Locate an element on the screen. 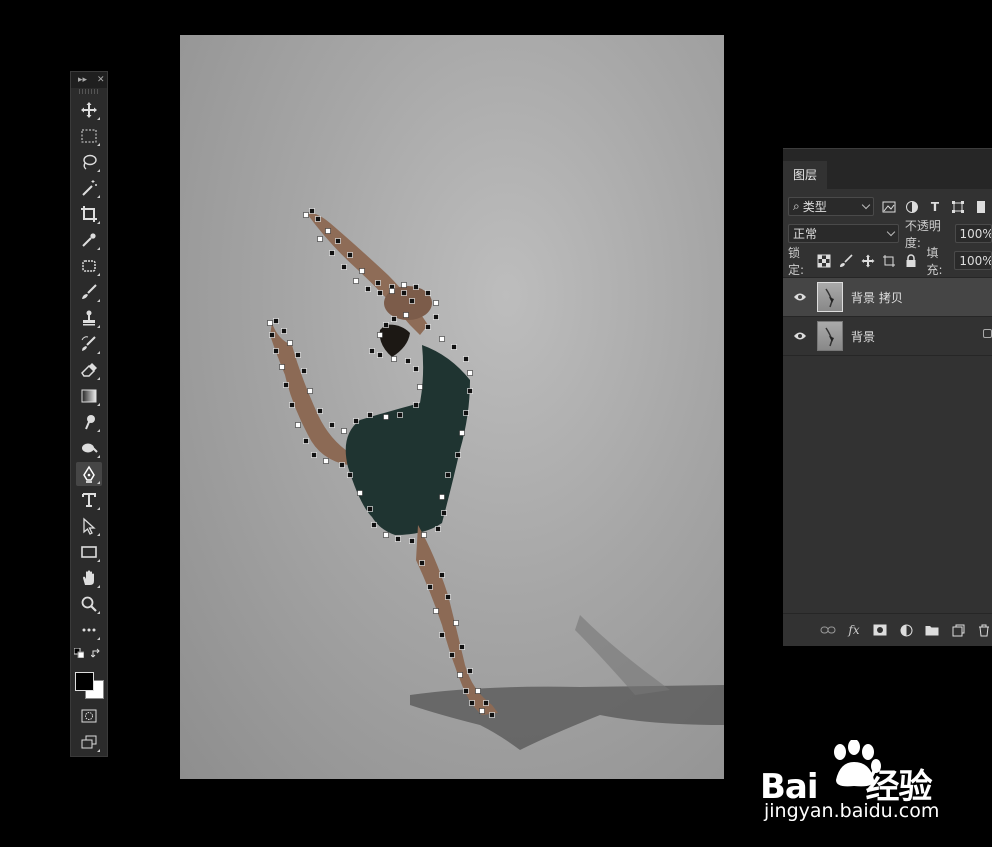 Image resolution: width=992 pixels, height=847 pixels. lock-transparent-icon is located at coordinates (824, 261).